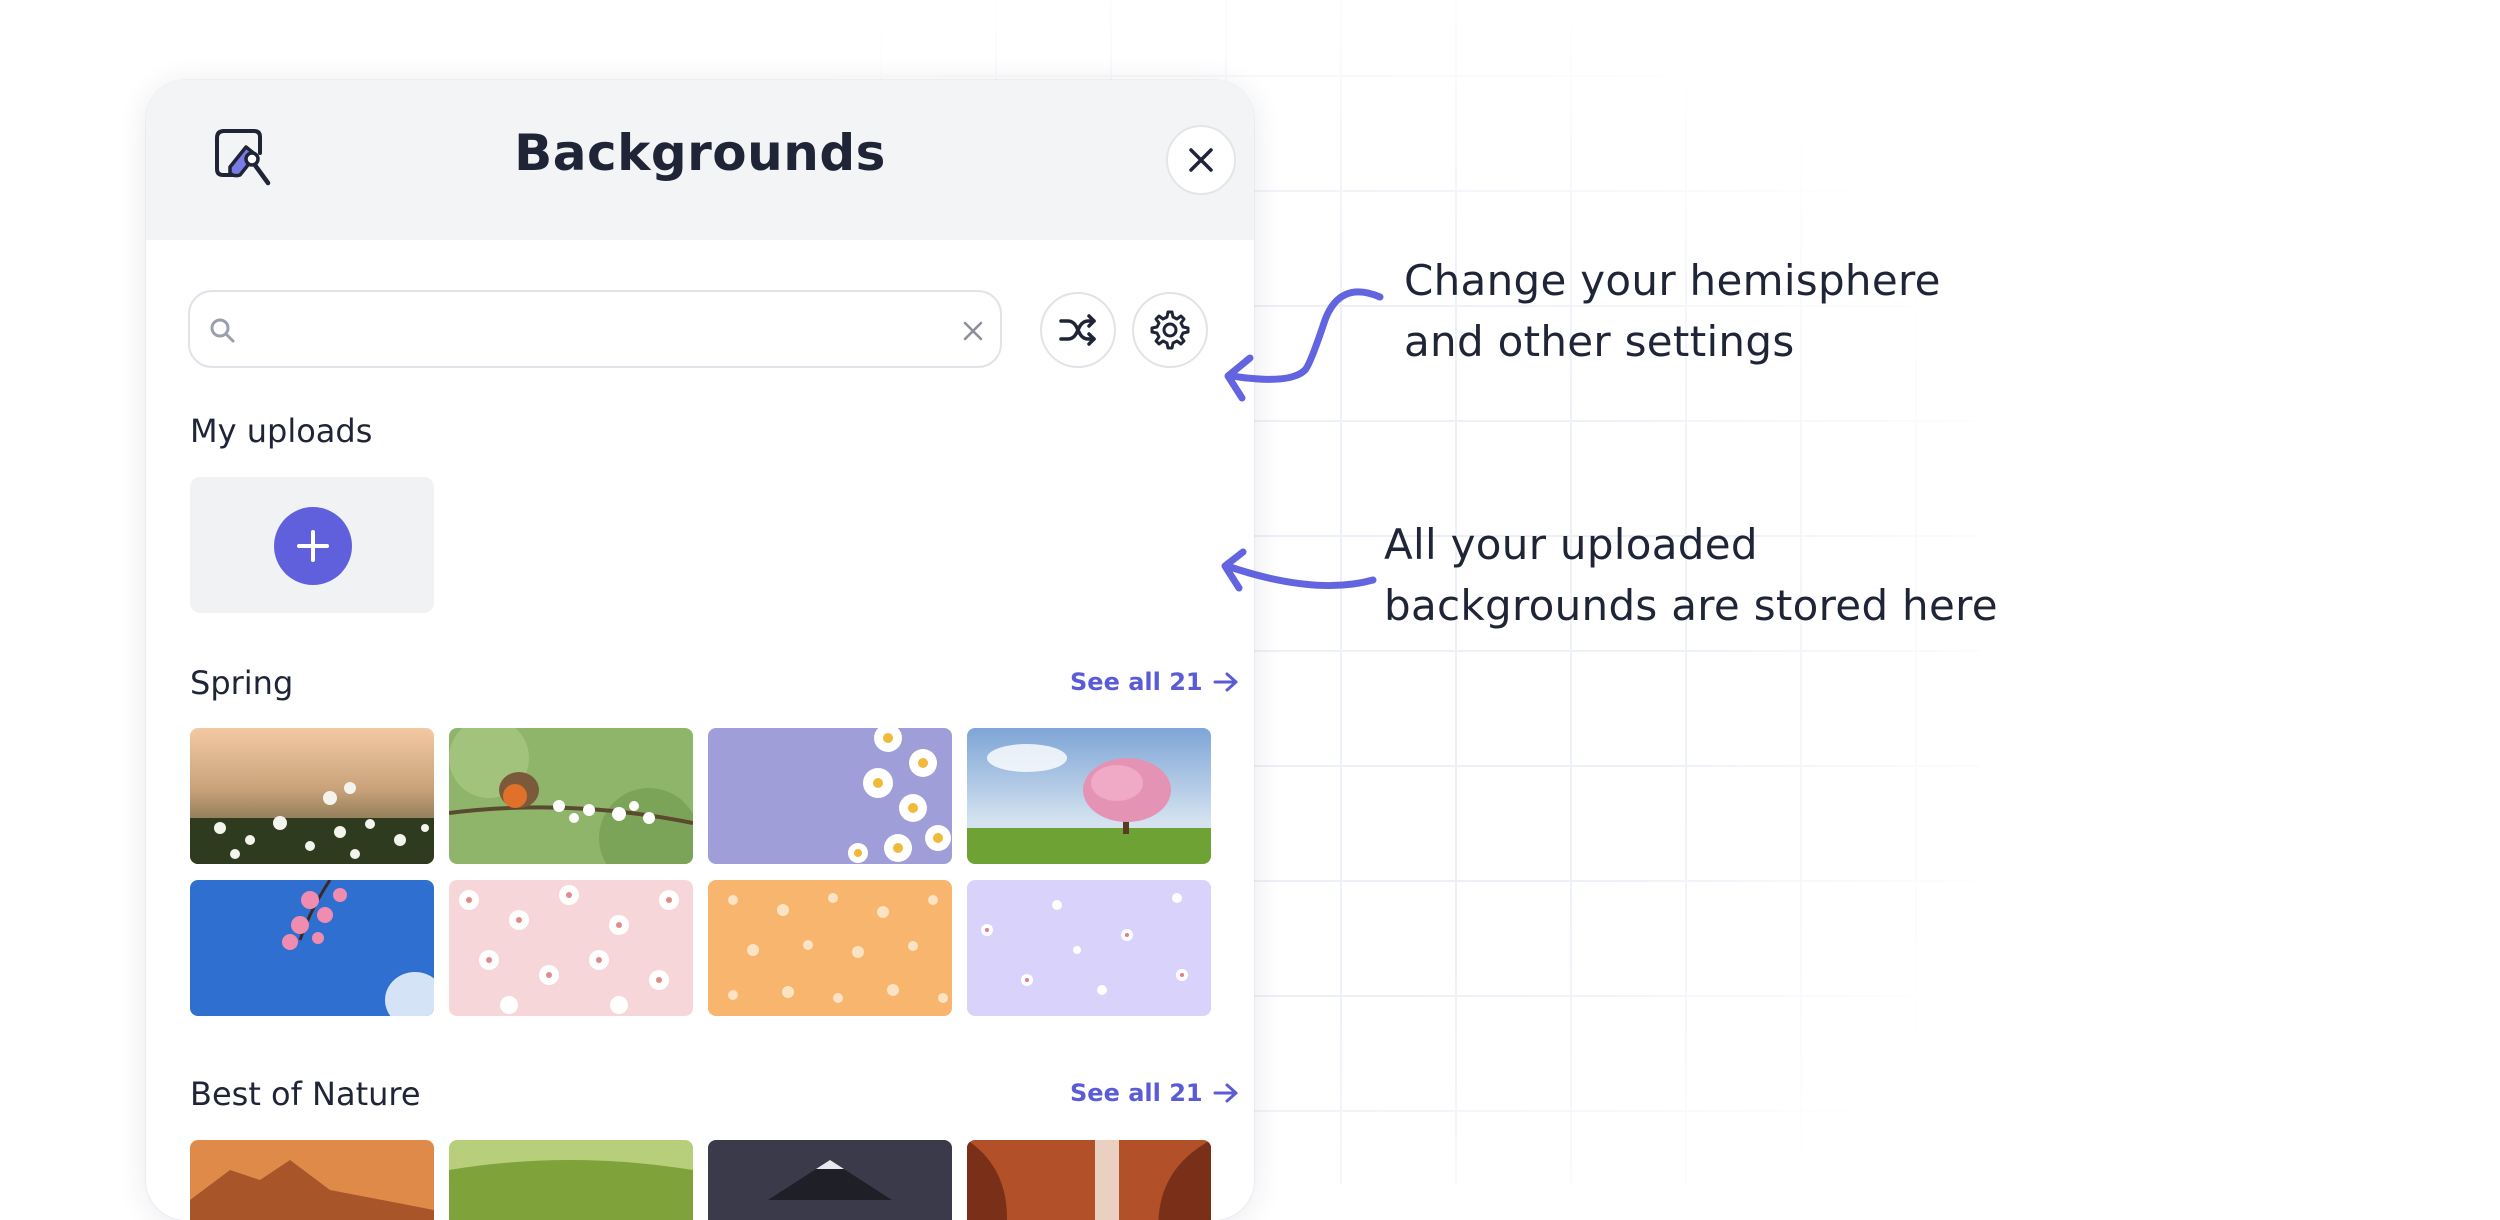 This screenshot has width=2500, height=1220. I want to click on thumbnail-cherry-blossom-sky, so click(312, 948).